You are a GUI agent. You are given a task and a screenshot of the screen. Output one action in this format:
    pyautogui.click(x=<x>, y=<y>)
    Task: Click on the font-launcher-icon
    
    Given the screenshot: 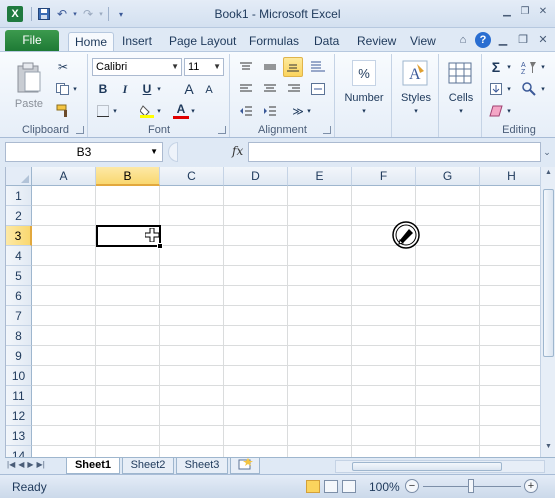 What is the action you would take?
    pyautogui.click(x=222, y=130)
    